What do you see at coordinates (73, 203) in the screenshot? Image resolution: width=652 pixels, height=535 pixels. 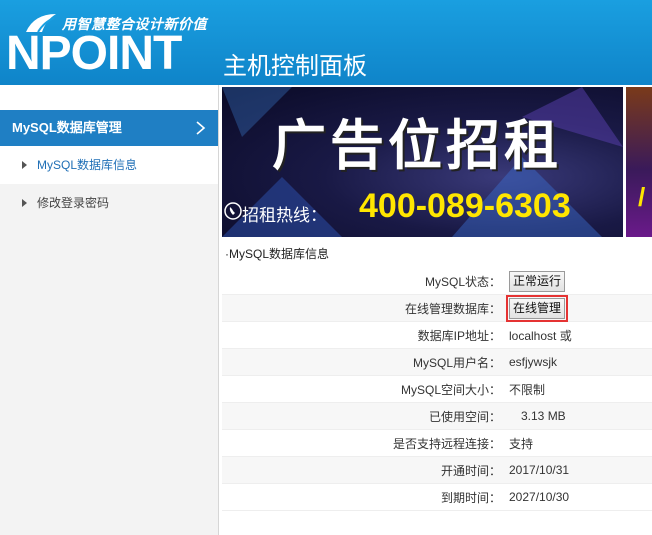 I see `sidebar-item-label: 修改登录密码` at bounding box center [73, 203].